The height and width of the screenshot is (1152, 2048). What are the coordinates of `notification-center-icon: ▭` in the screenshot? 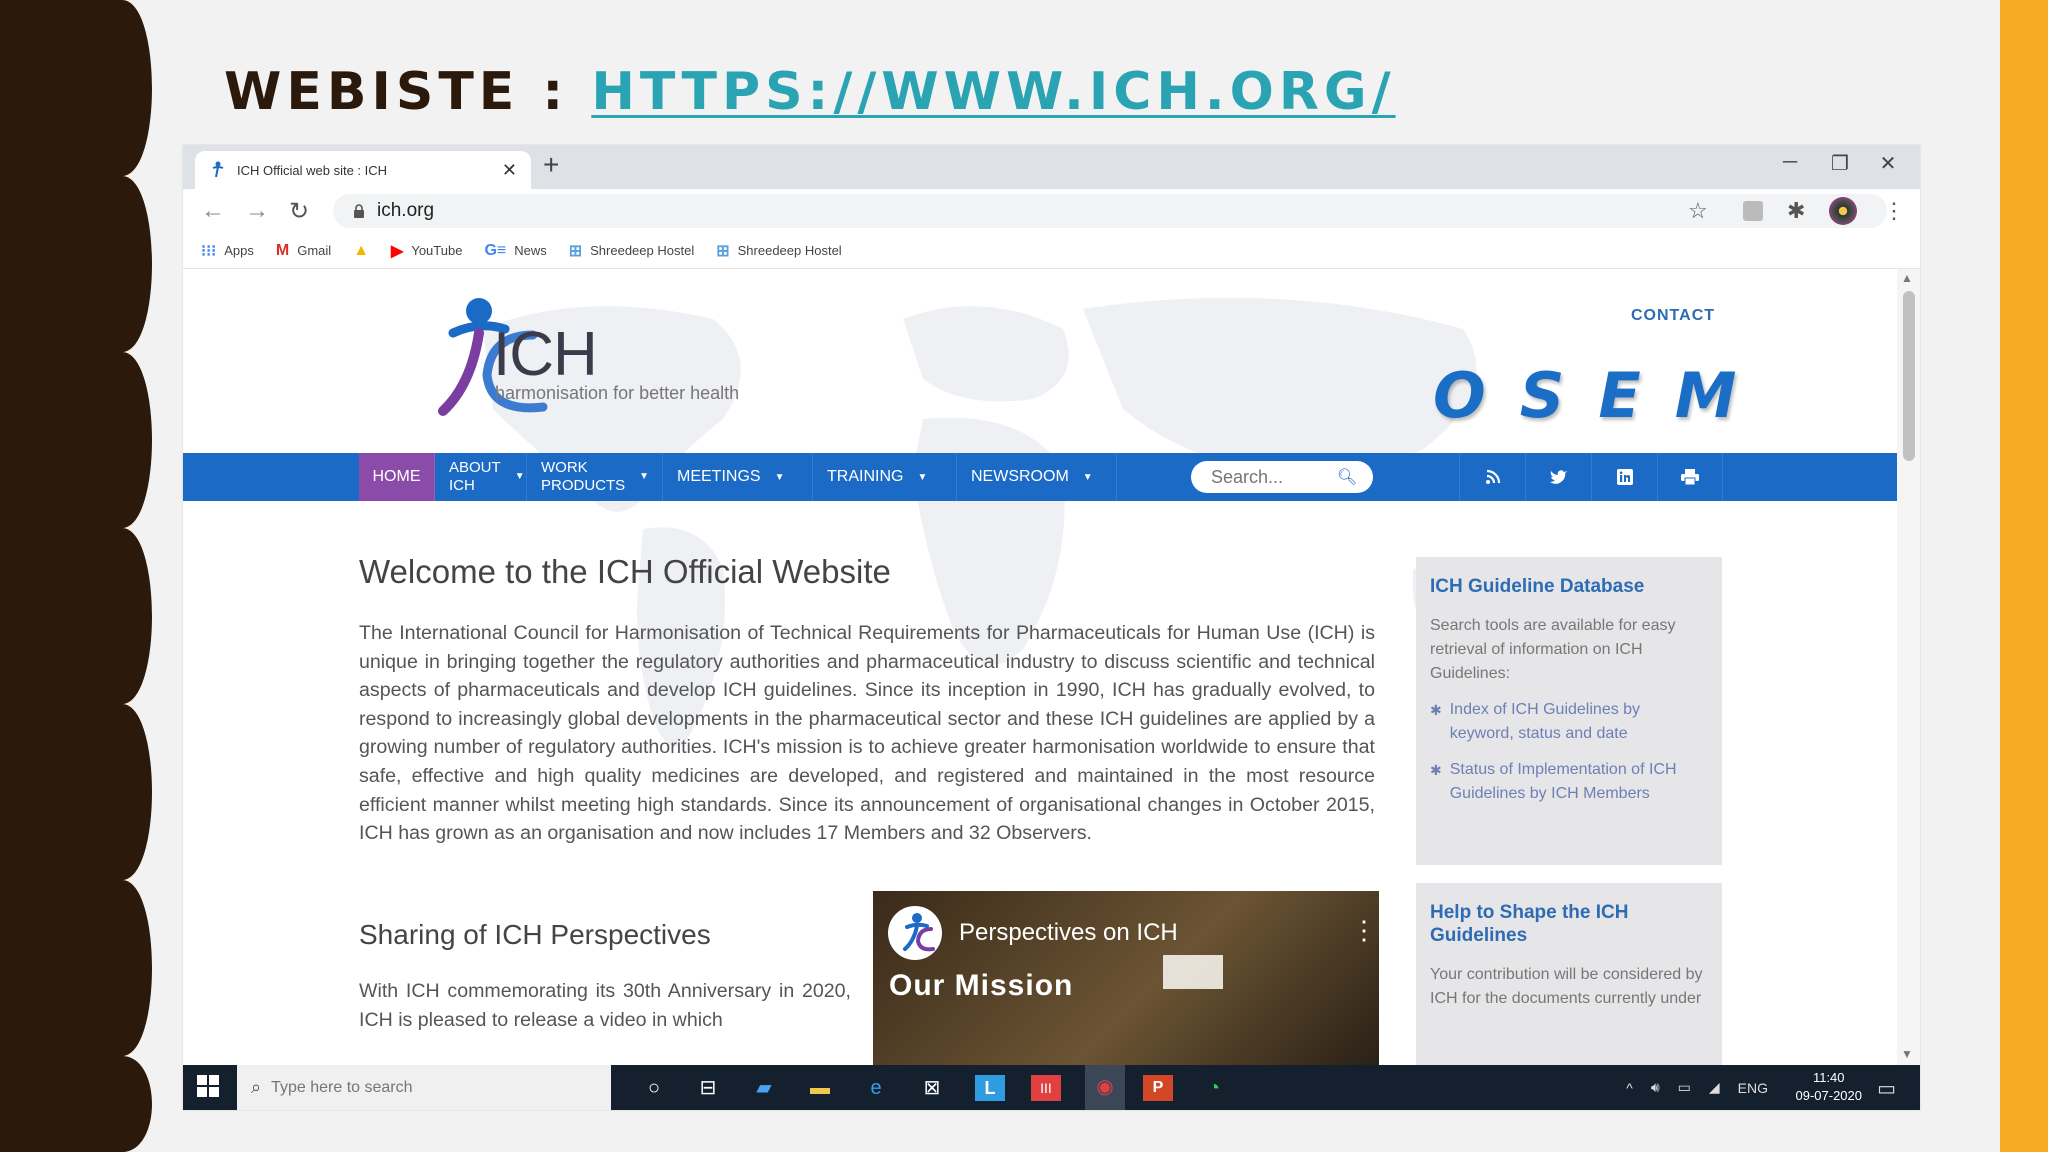 It's located at (1886, 1088).